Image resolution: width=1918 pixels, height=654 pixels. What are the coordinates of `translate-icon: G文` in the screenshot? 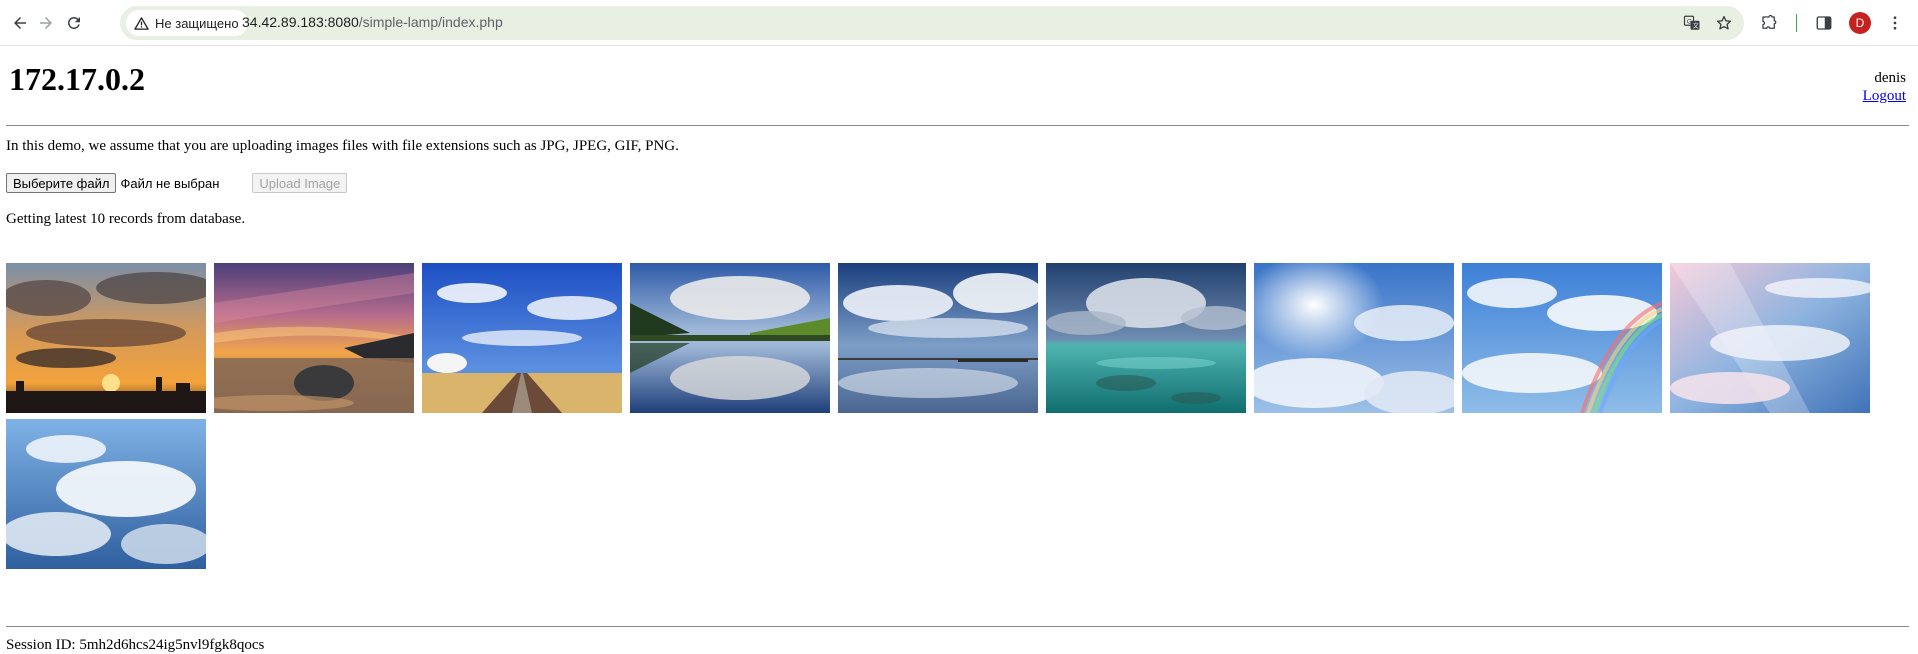 It's located at (1691, 22).